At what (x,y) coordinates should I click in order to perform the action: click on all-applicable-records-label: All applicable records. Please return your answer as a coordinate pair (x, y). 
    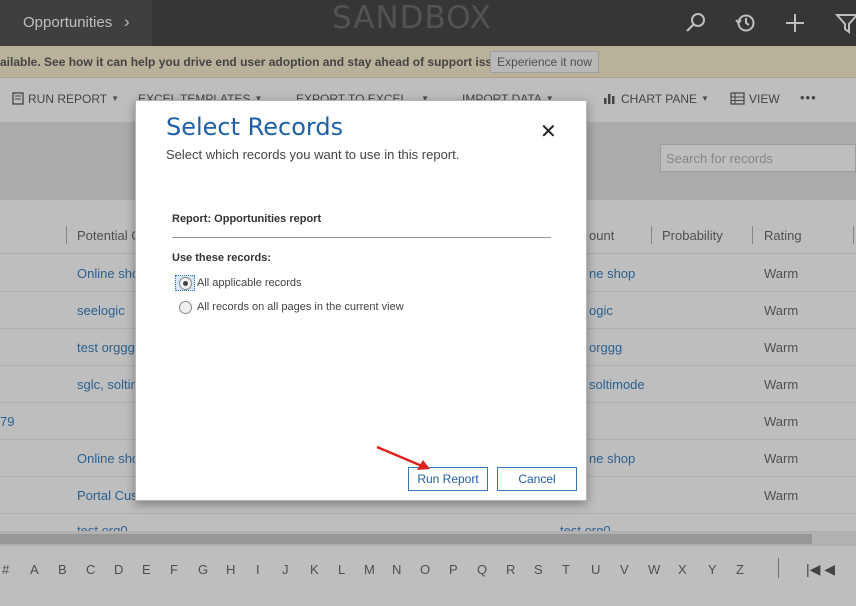
    Looking at the image, I should click on (249, 283).